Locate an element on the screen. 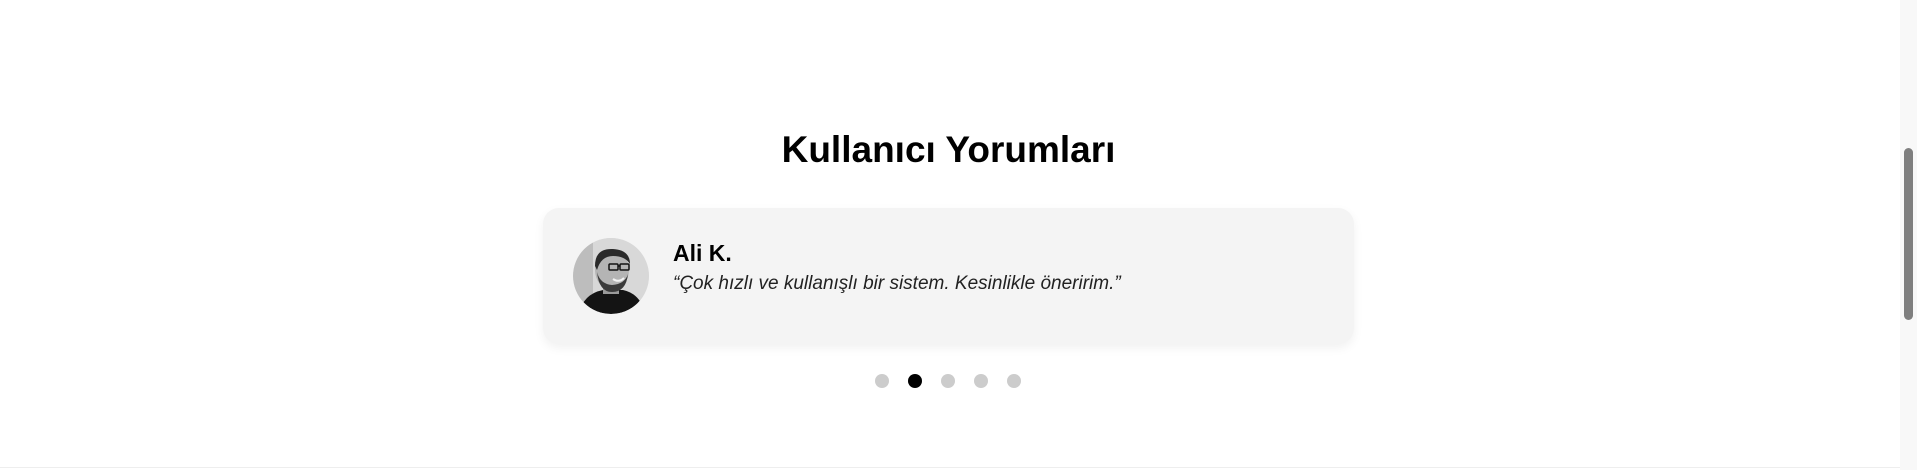  carousel-pagination is located at coordinates (948, 381).